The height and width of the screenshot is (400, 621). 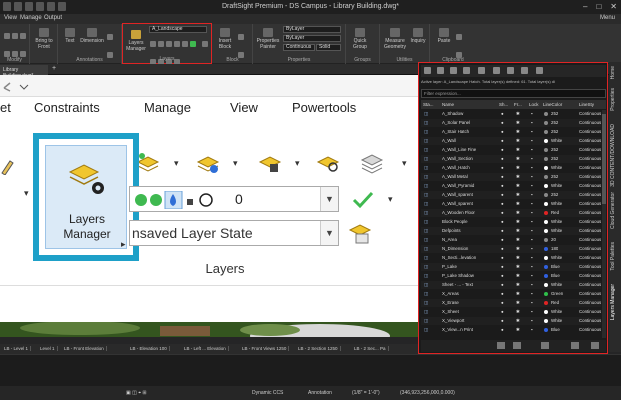 I want to click on footer-state-icon, so click(x=575, y=345).